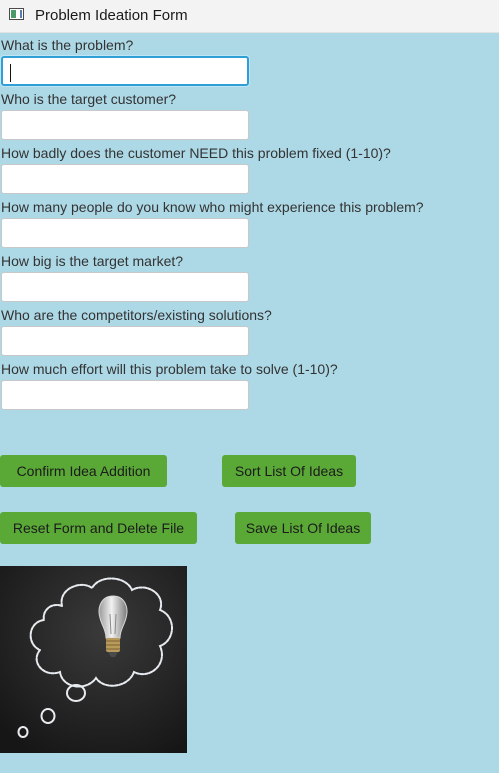  I want to click on market-size-label: How big is the target market?, so click(92, 261).